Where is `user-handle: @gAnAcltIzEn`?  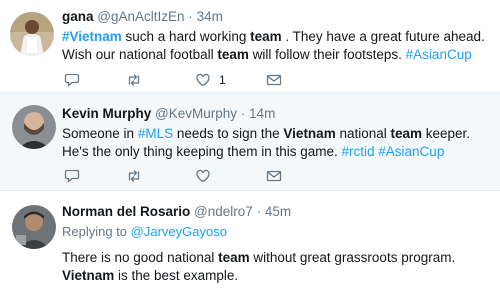
user-handle: @gAnAcltIzEn is located at coordinates (140, 16).